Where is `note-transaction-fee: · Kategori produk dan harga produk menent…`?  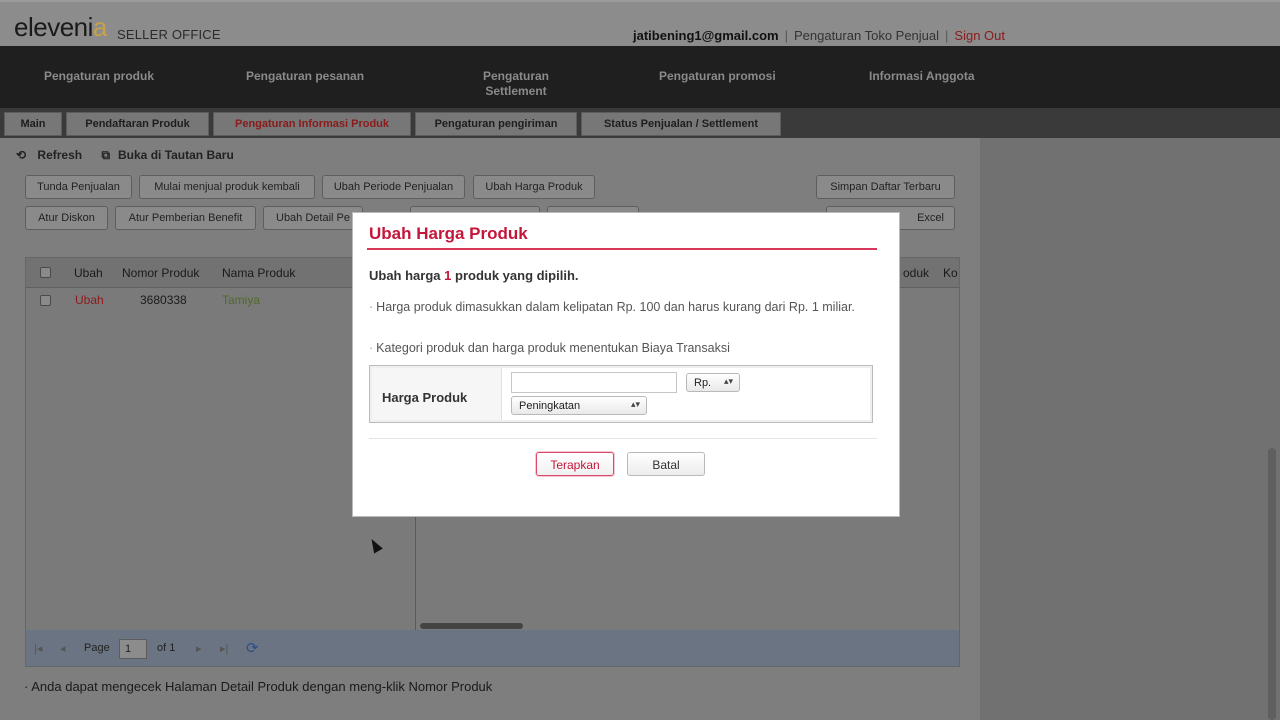 note-transaction-fee: · Kategori produk dan harga produk menent… is located at coordinates (549, 348).